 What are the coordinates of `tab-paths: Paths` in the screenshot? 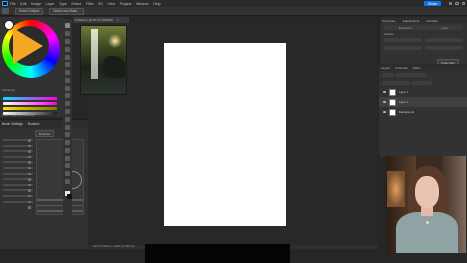 It's located at (417, 68).